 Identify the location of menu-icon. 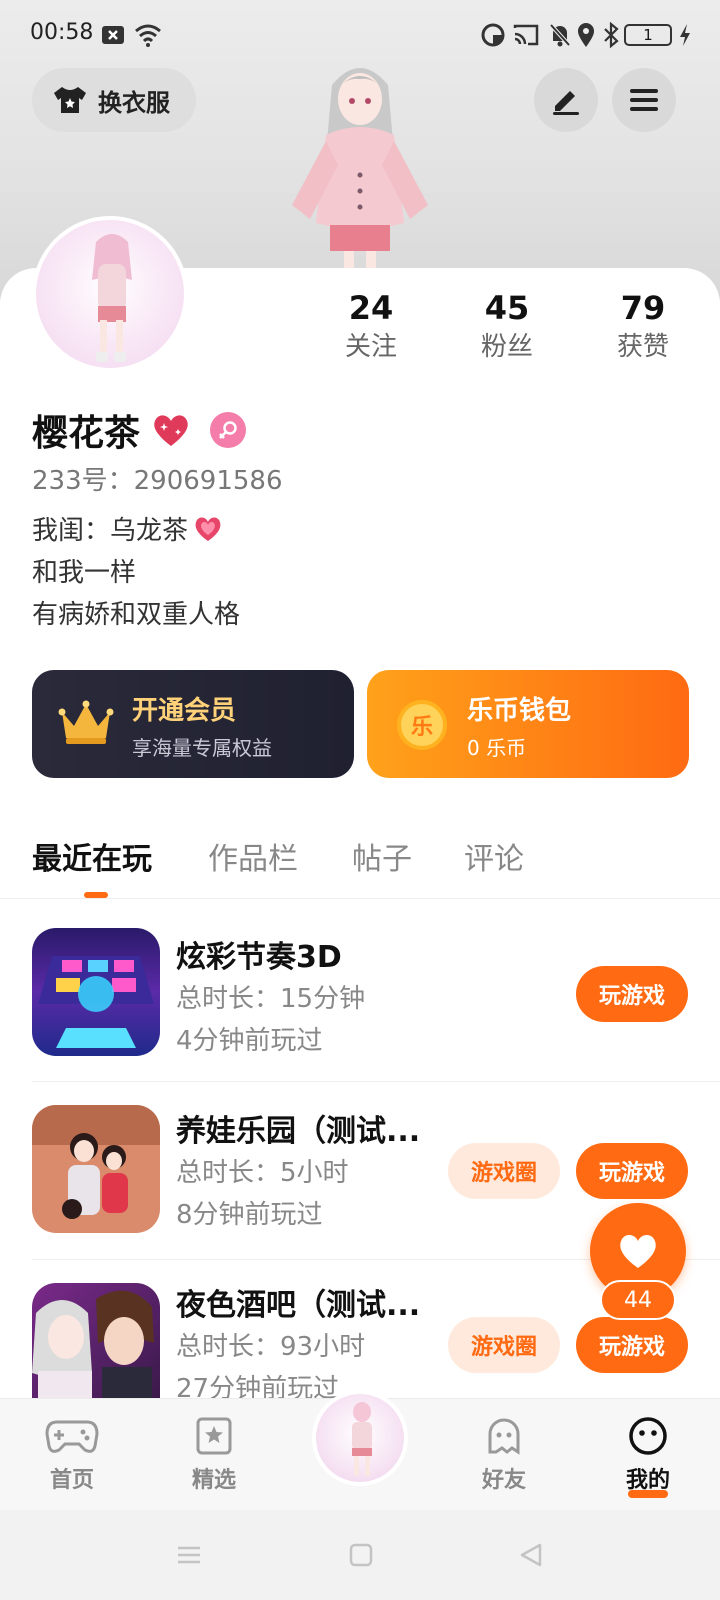
(644, 100).